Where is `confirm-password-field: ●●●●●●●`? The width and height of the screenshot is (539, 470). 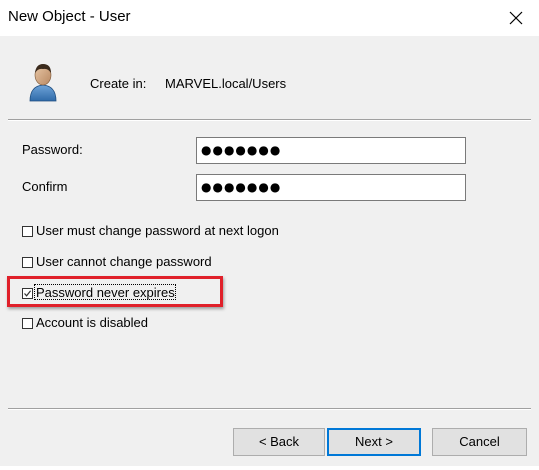 confirm-password-field: ●●●●●●● is located at coordinates (331, 187).